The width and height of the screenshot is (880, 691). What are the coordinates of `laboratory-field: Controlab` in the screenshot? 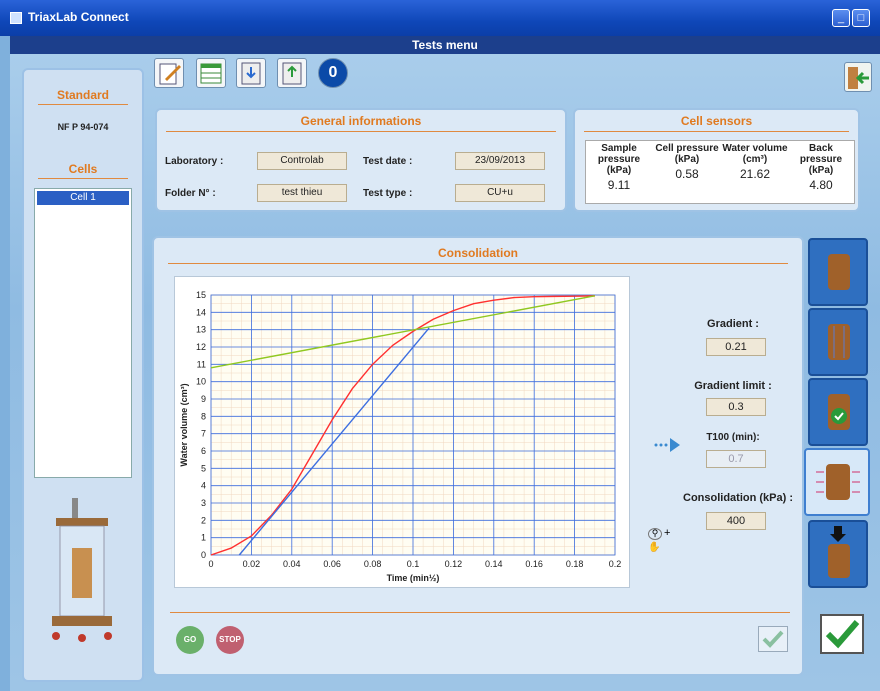 It's located at (302, 161).